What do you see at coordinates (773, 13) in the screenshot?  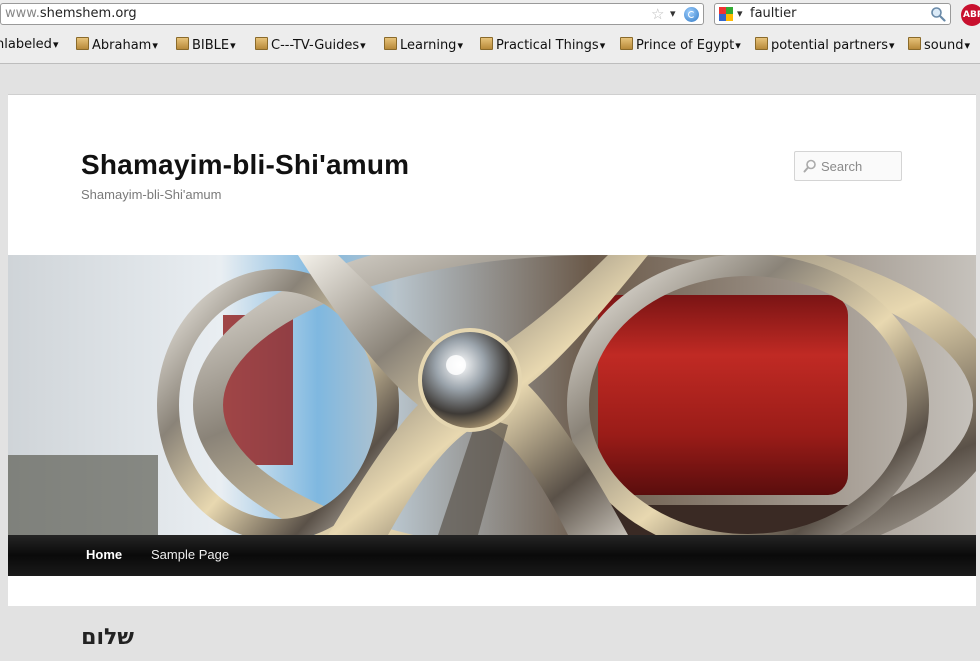 I see `browser-search-text: faultier` at bounding box center [773, 13].